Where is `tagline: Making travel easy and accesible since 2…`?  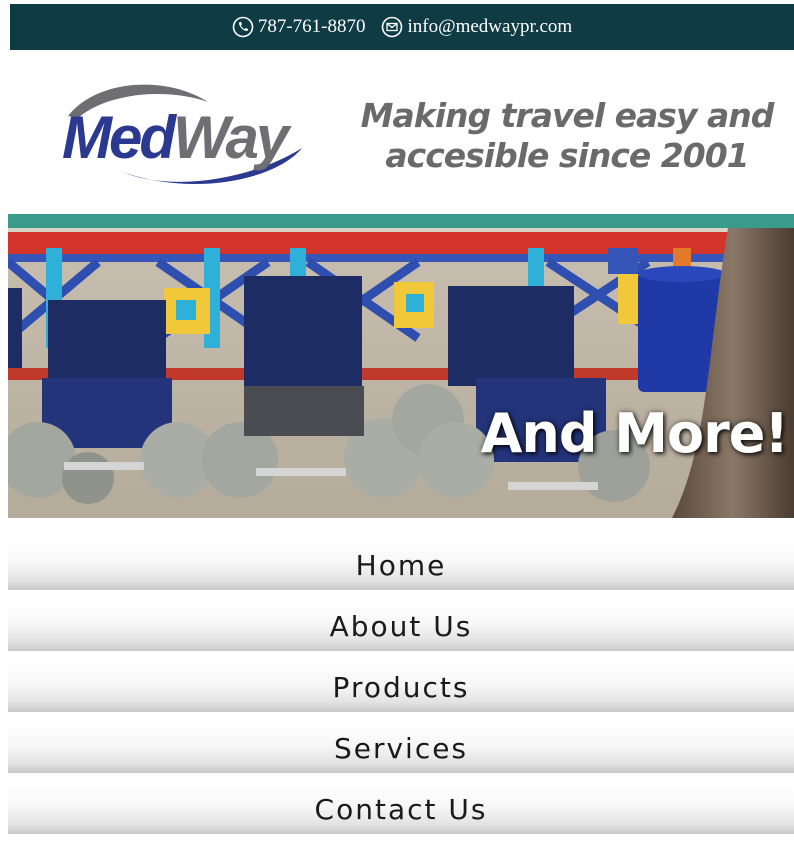
tagline: Making travel easy and accesible since 2… is located at coordinates (567, 136).